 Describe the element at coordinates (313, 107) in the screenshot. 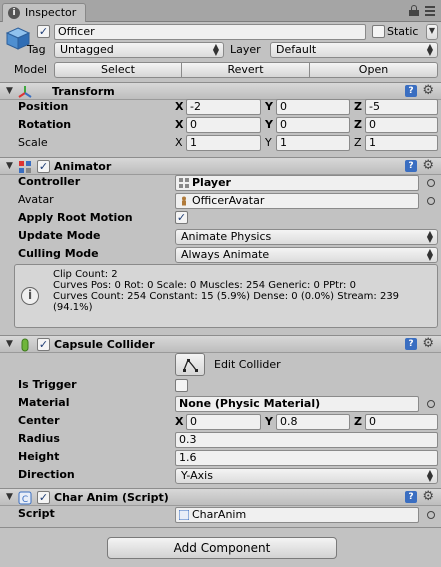

I see `position-y-input: 0` at that location.